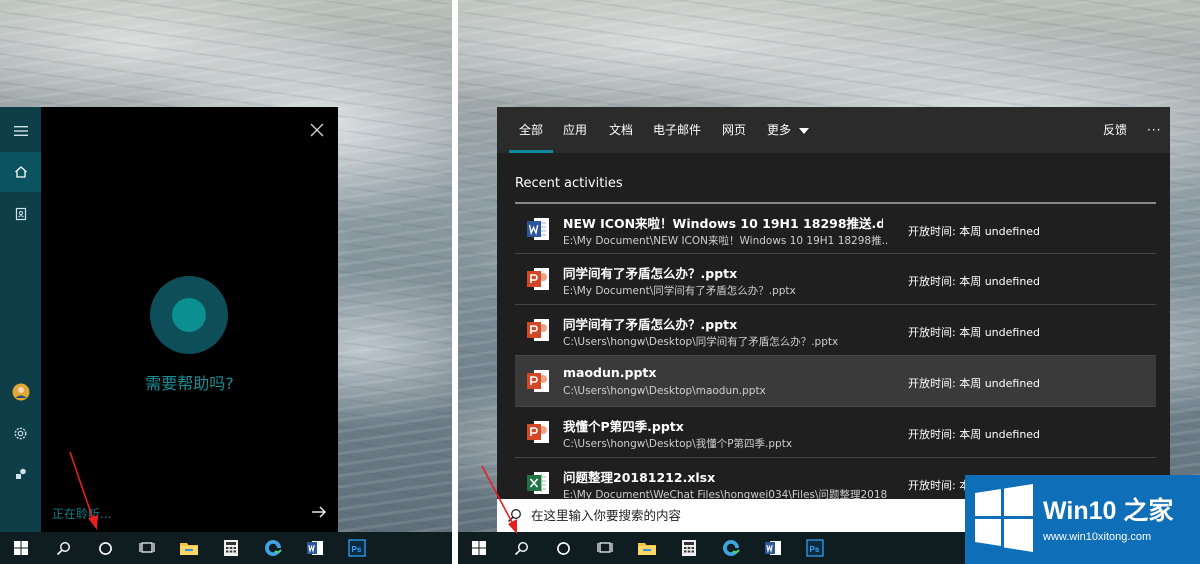 Image resolution: width=1200 pixels, height=564 pixels. Describe the element at coordinates (1115, 130) in the screenshot. I see `feedback-button: 反馈` at that location.